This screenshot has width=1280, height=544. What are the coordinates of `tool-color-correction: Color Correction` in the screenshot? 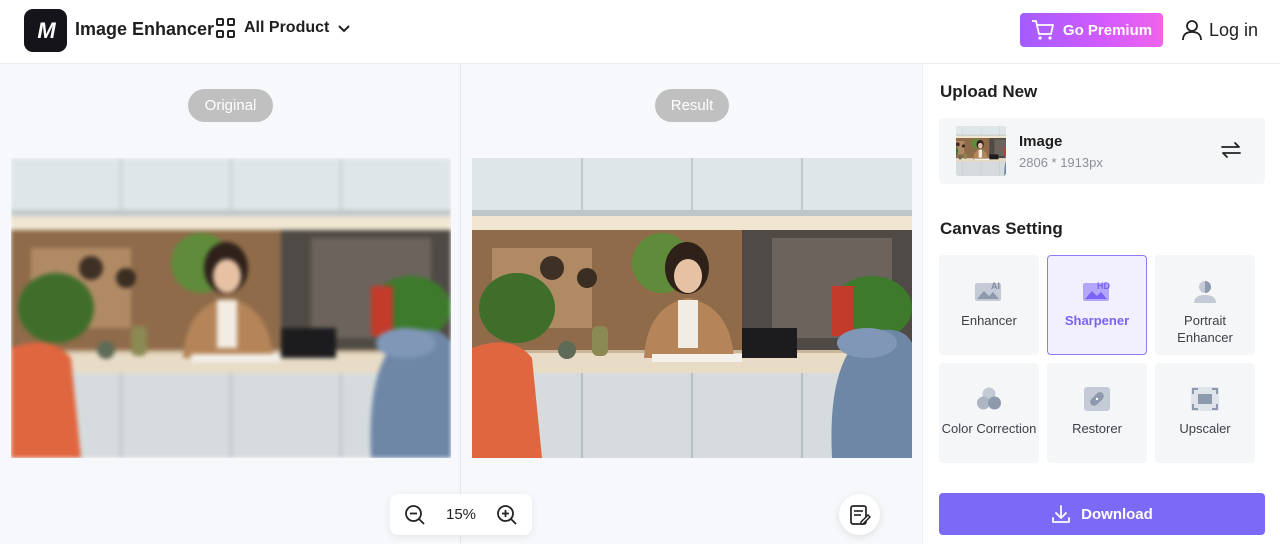 It's located at (989, 413).